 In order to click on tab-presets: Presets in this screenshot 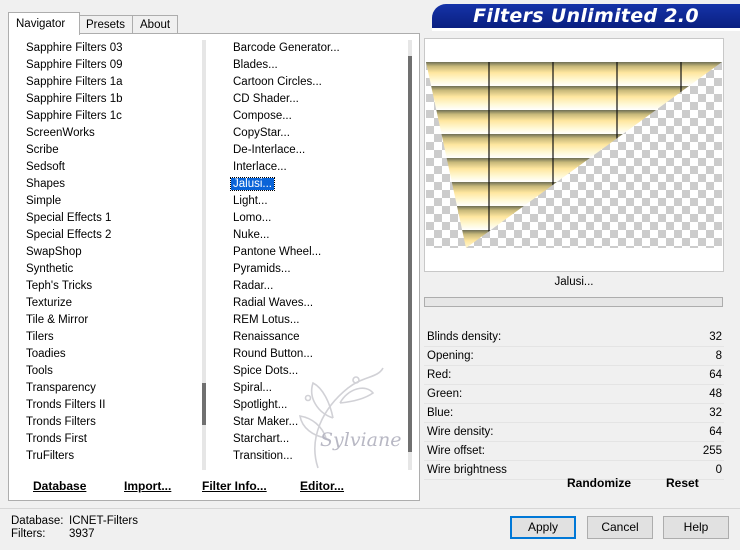, I will do `click(106, 24)`.